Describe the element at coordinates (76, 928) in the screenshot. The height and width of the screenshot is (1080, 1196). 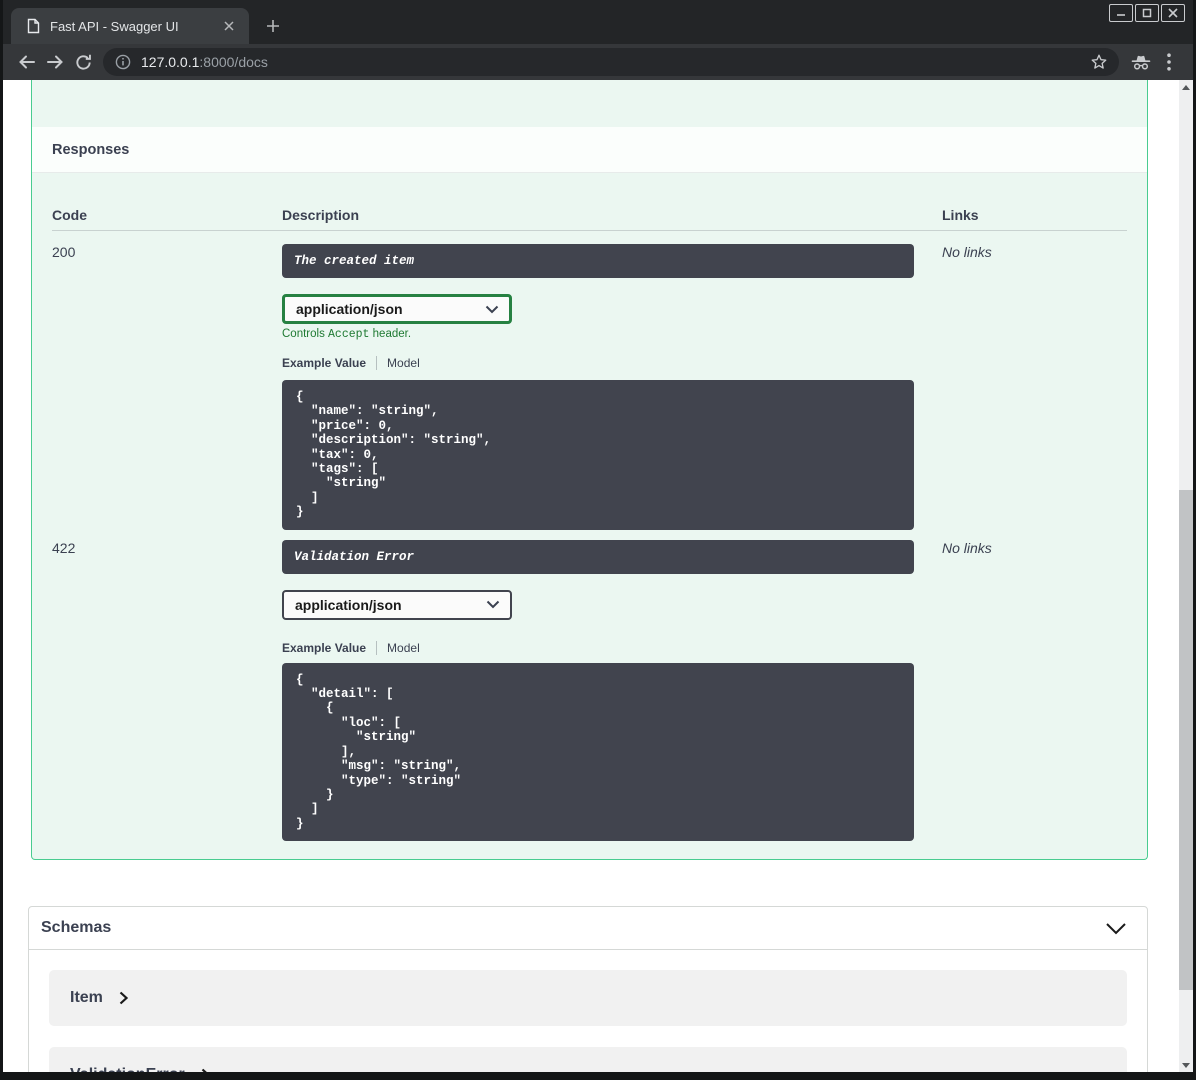
I see `schemas-title: Schemas` at that location.